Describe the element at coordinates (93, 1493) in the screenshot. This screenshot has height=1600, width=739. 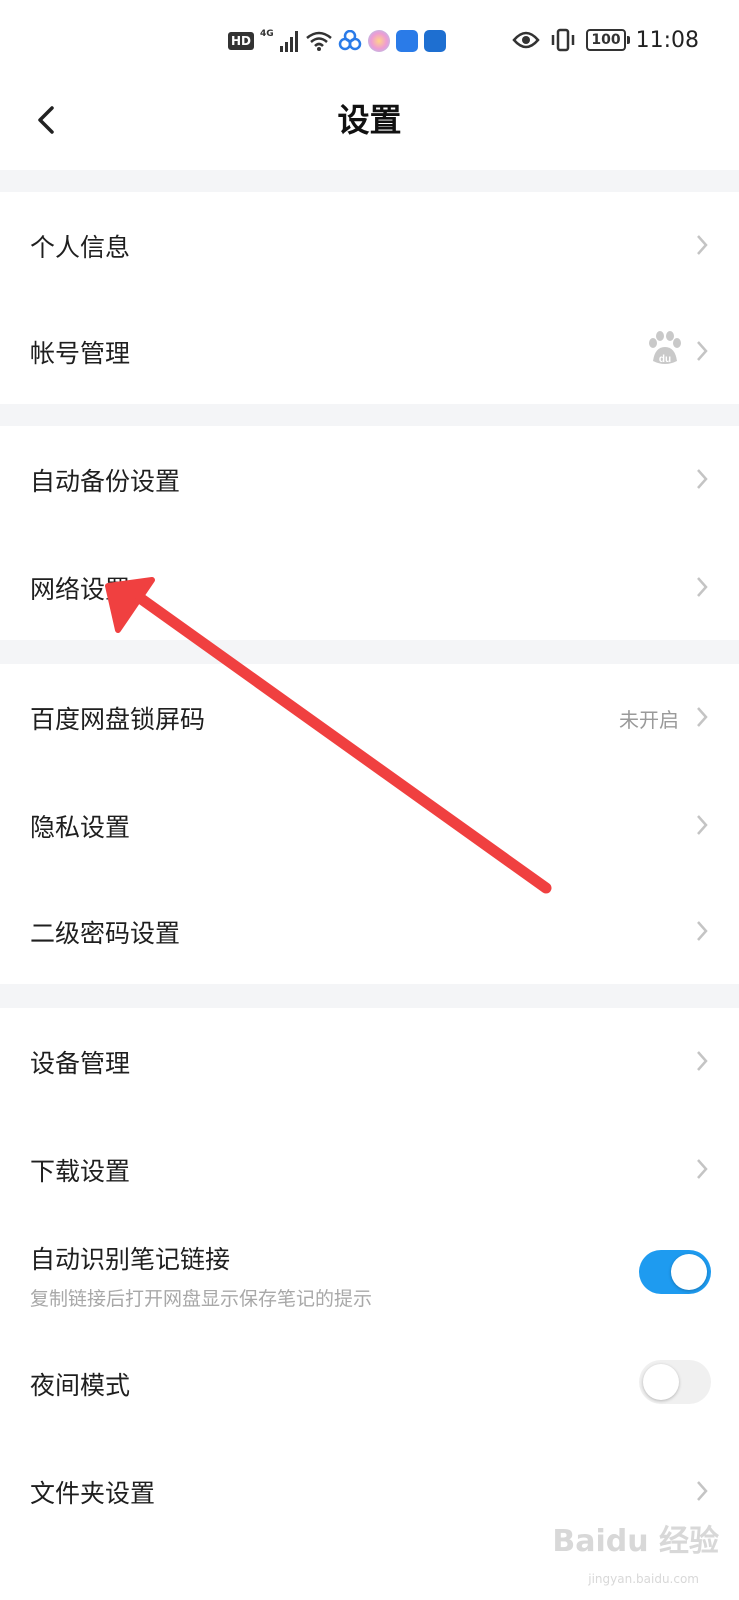
I see `settings-item-label: 文件夹设置` at that location.